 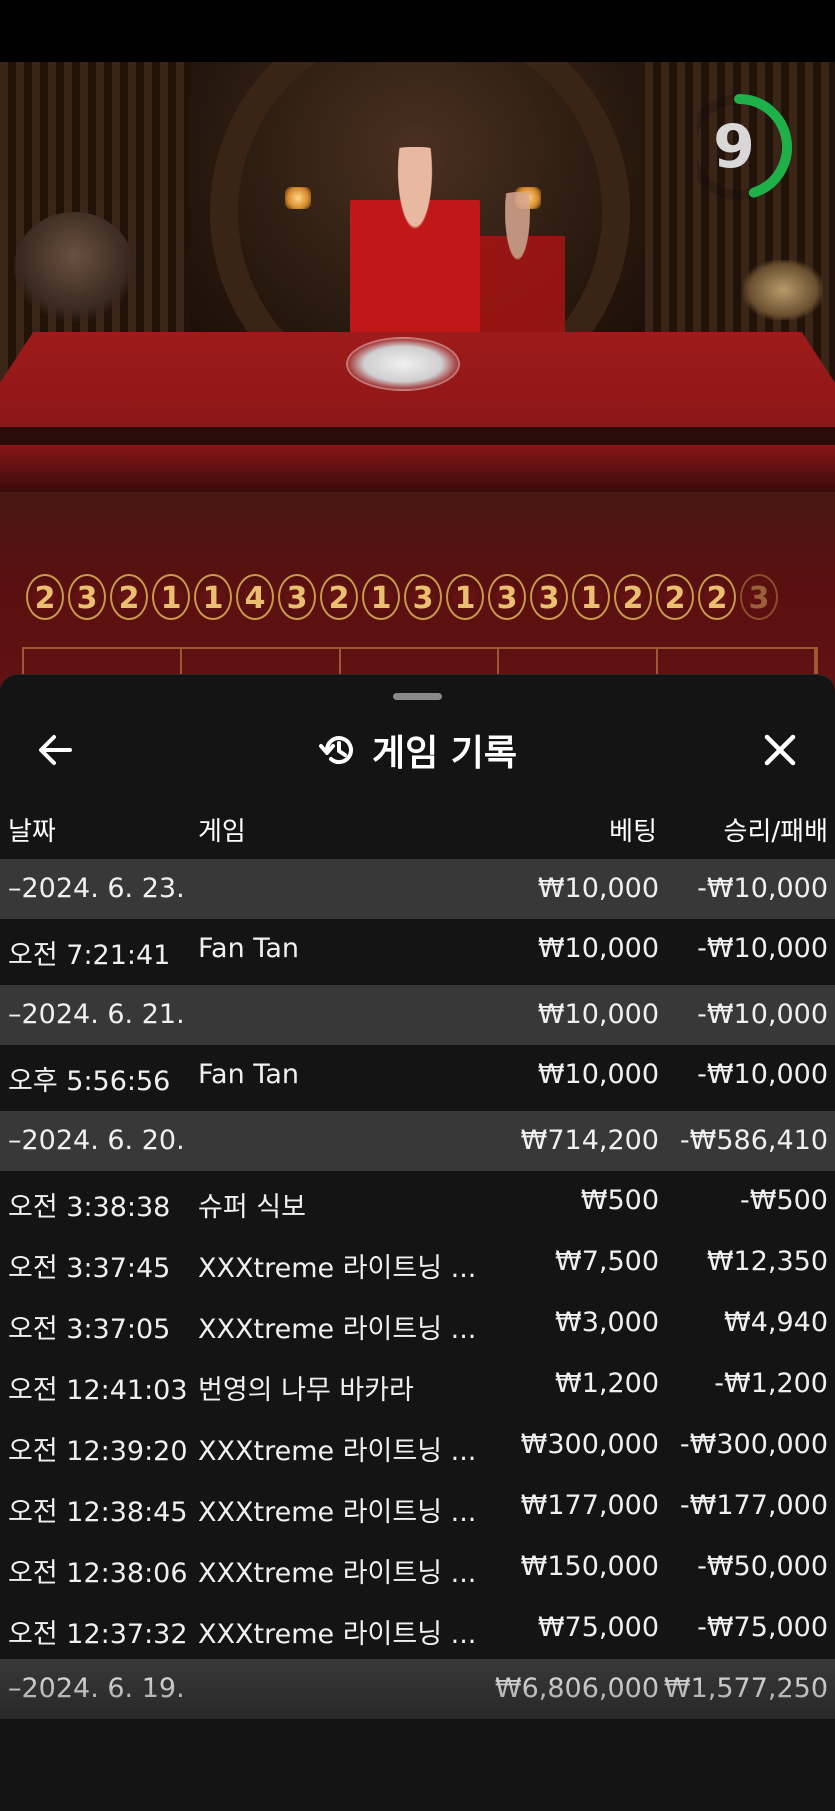 I want to click on history-row: 오전 7:21:41 Fan Tan ₩10,000 -₩10,000, so click(x=417, y=952).